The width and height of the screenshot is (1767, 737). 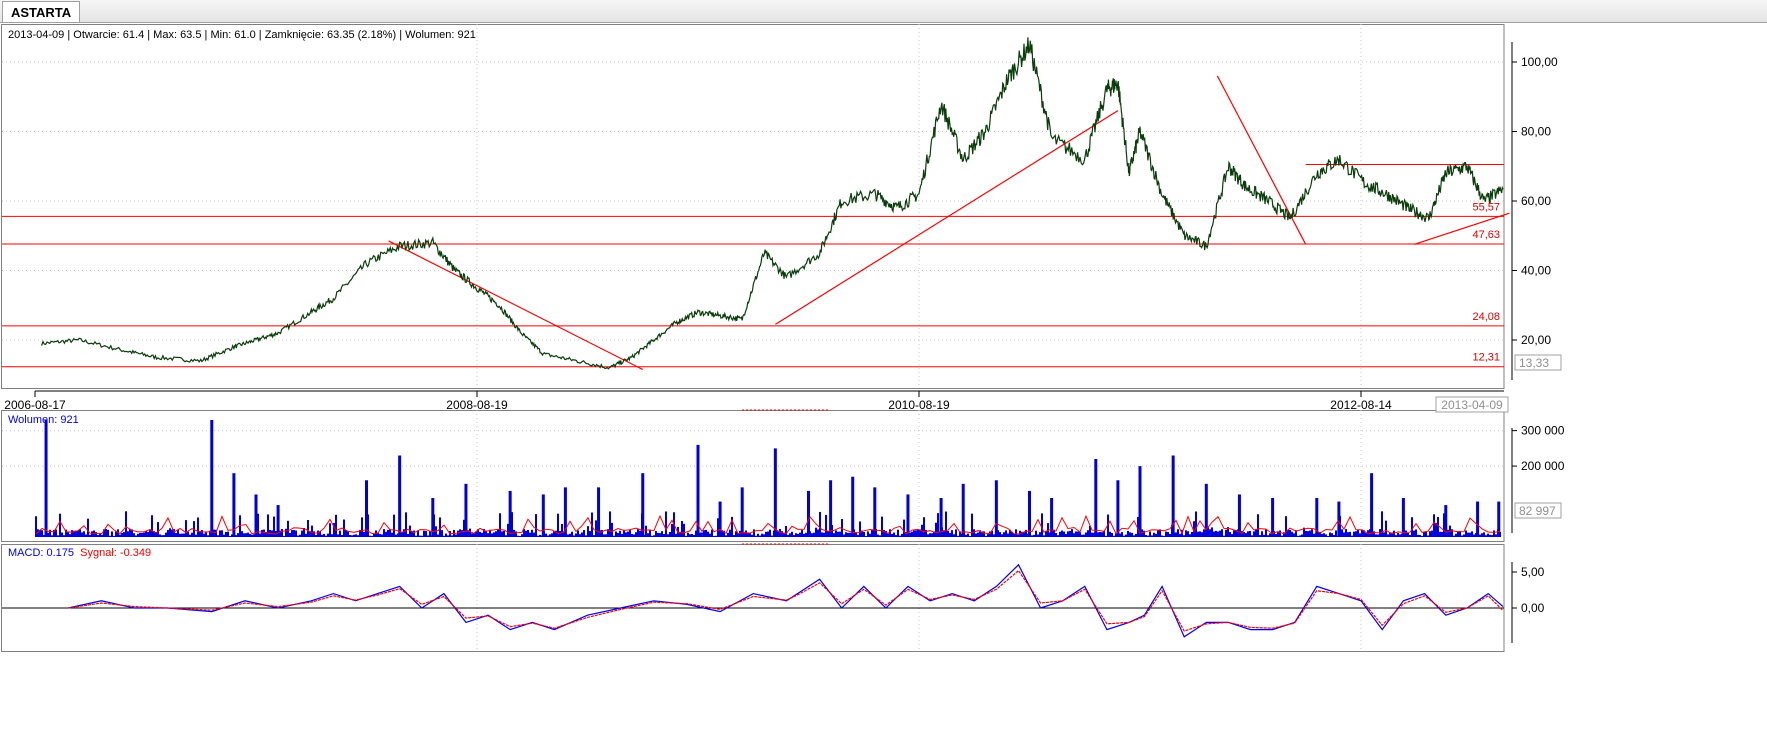 What do you see at coordinates (1486, 317) in the screenshot?
I see `support-level-label: 24,08` at bounding box center [1486, 317].